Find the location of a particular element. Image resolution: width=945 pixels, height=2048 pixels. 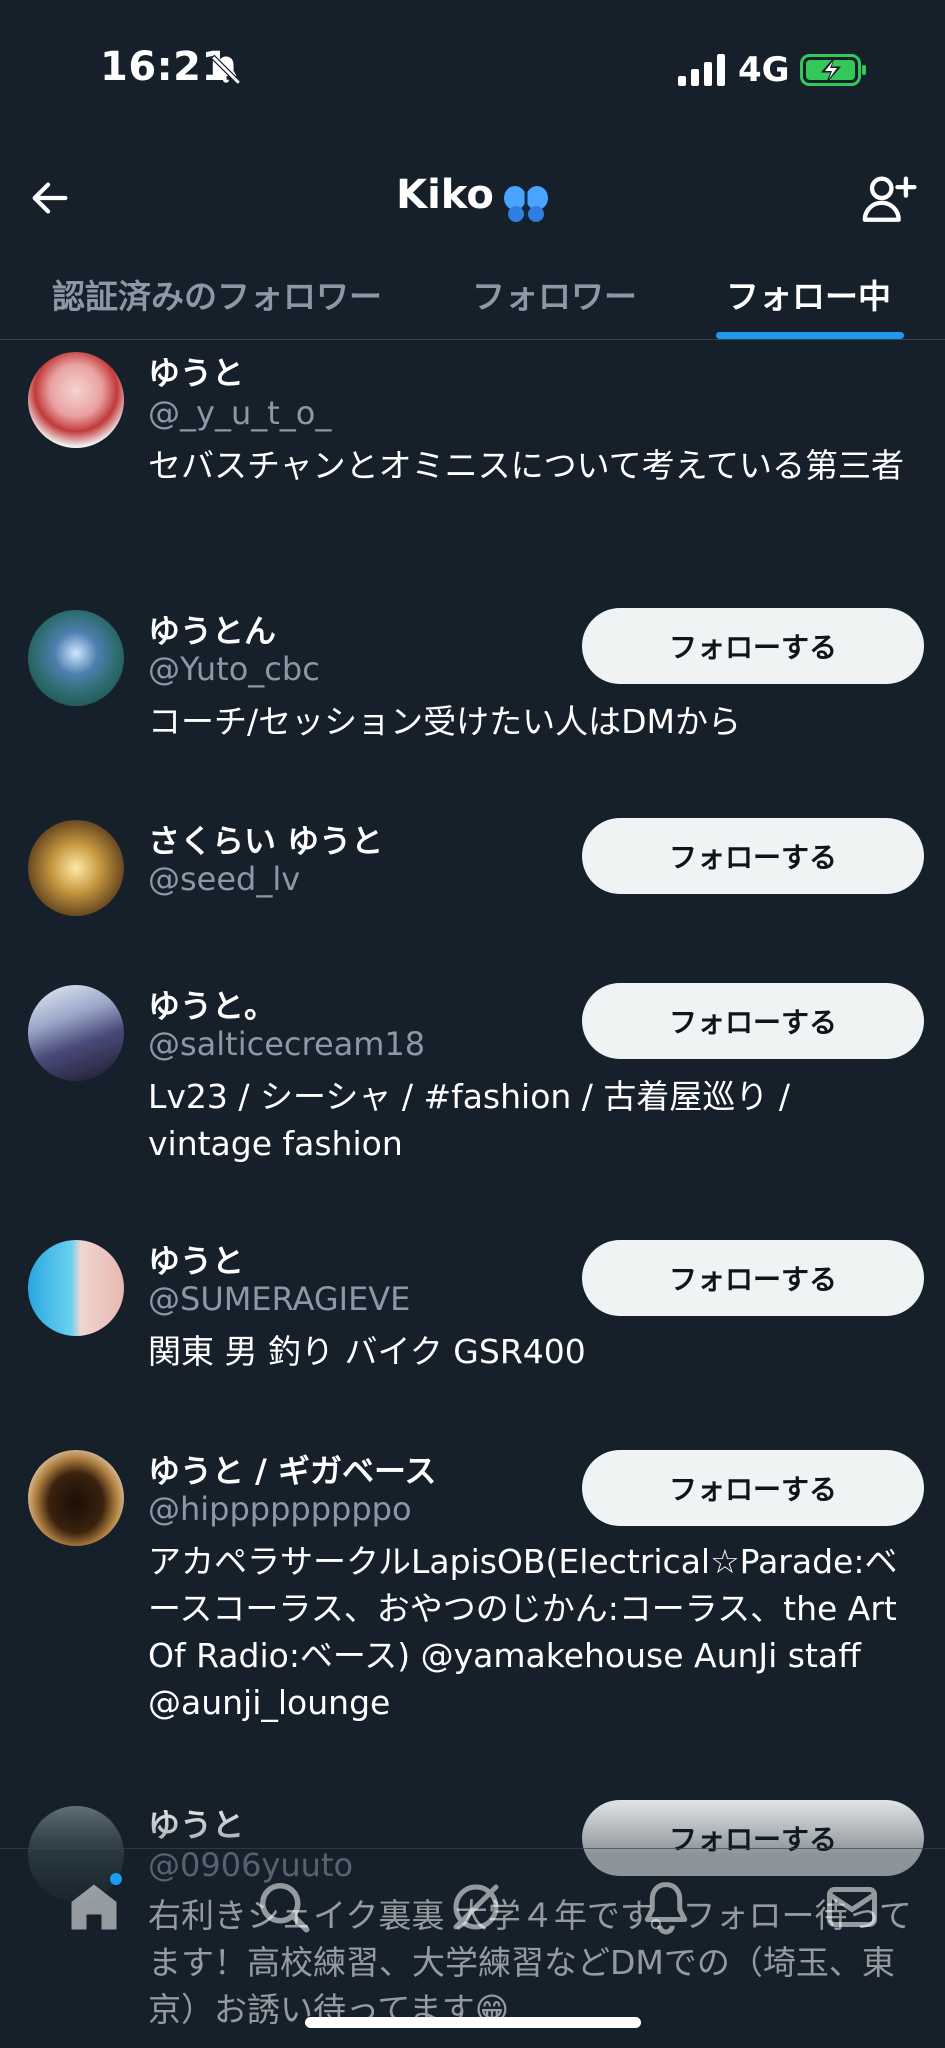

bottom-nav is located at coordinates (472, 1908).